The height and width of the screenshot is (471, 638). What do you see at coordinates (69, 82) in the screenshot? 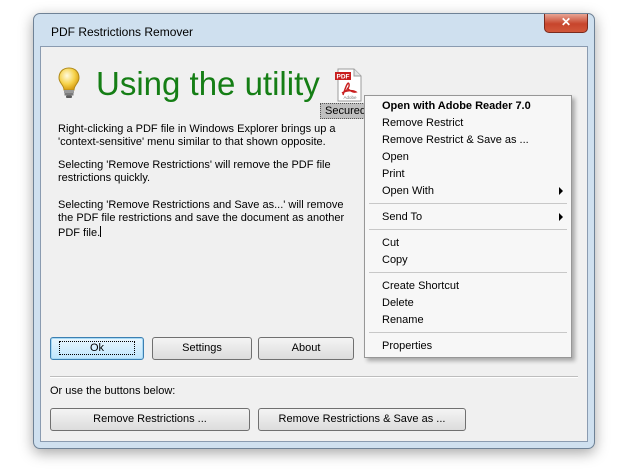
I see `lightbulb-icon` at bounding box center [69, 82].